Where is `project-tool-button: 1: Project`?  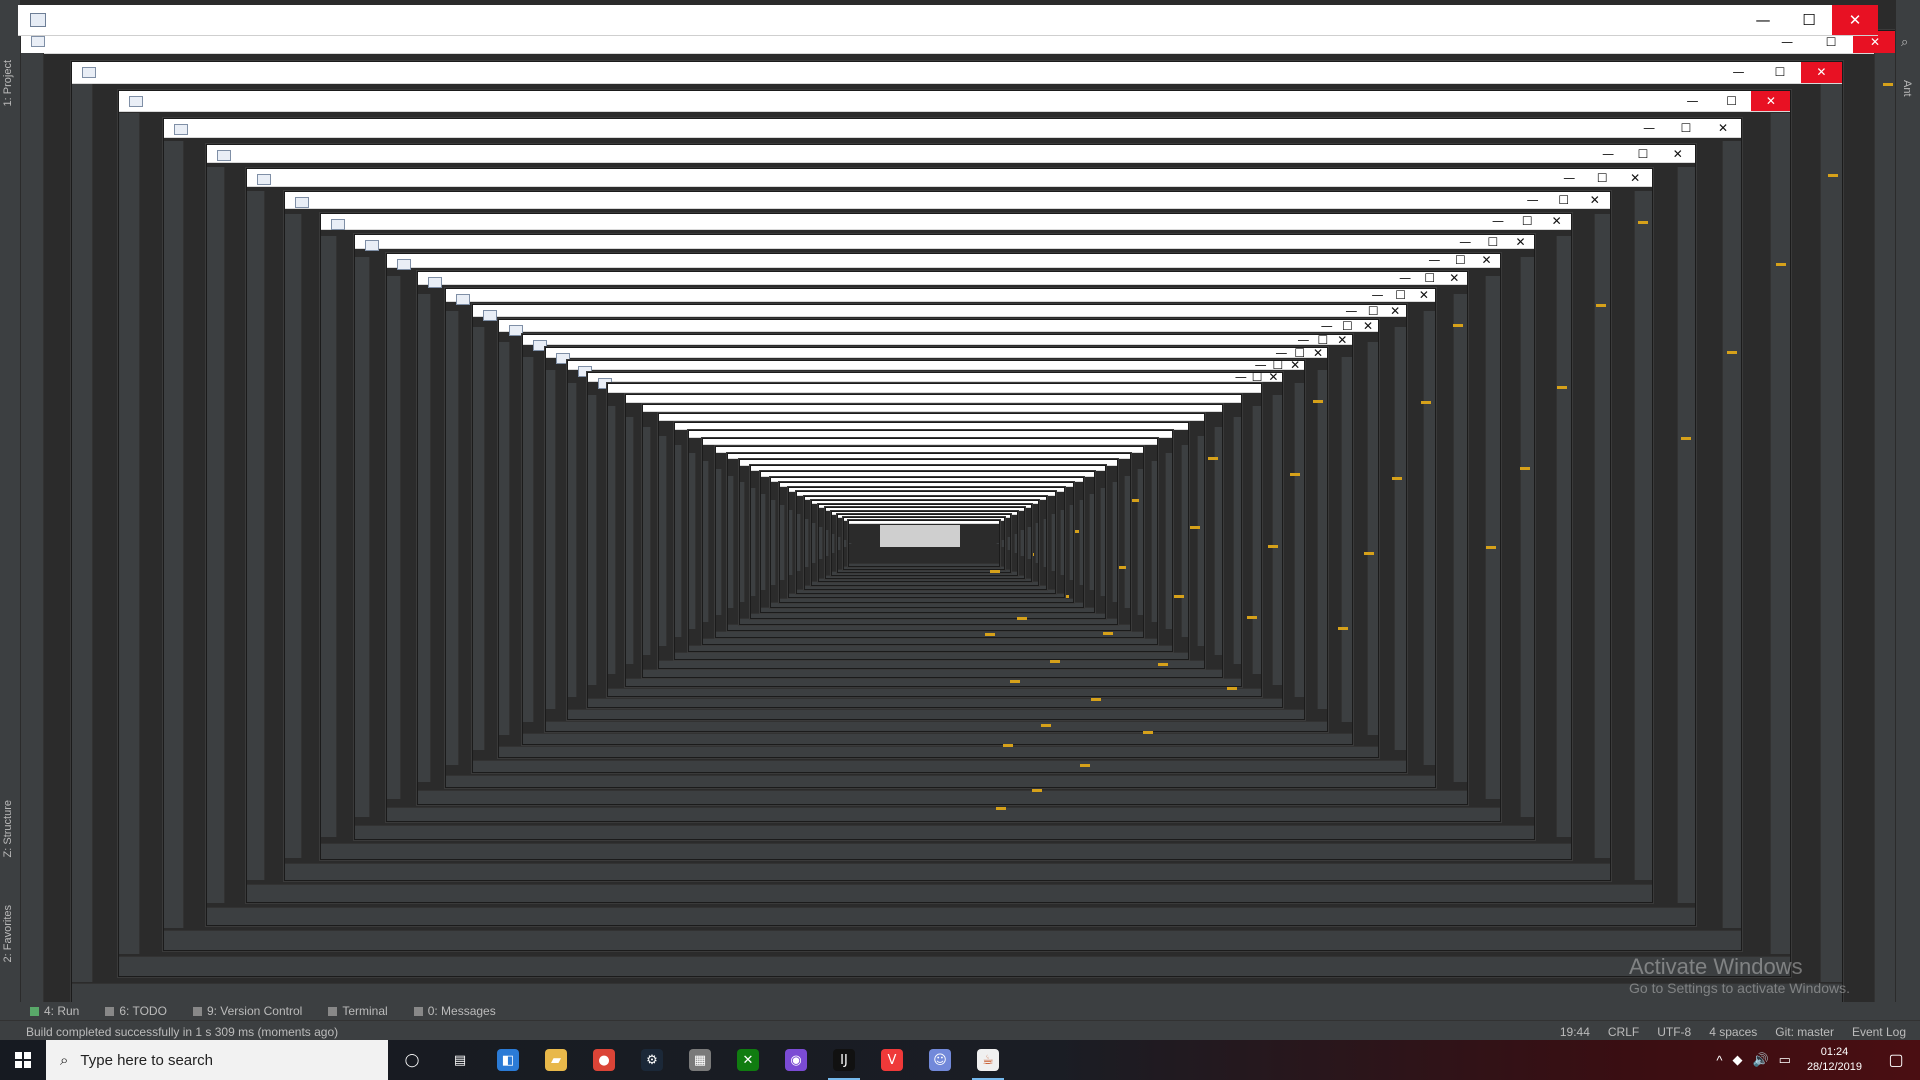 project-tool-button: 1: Project is located at coordinates (8, 83).